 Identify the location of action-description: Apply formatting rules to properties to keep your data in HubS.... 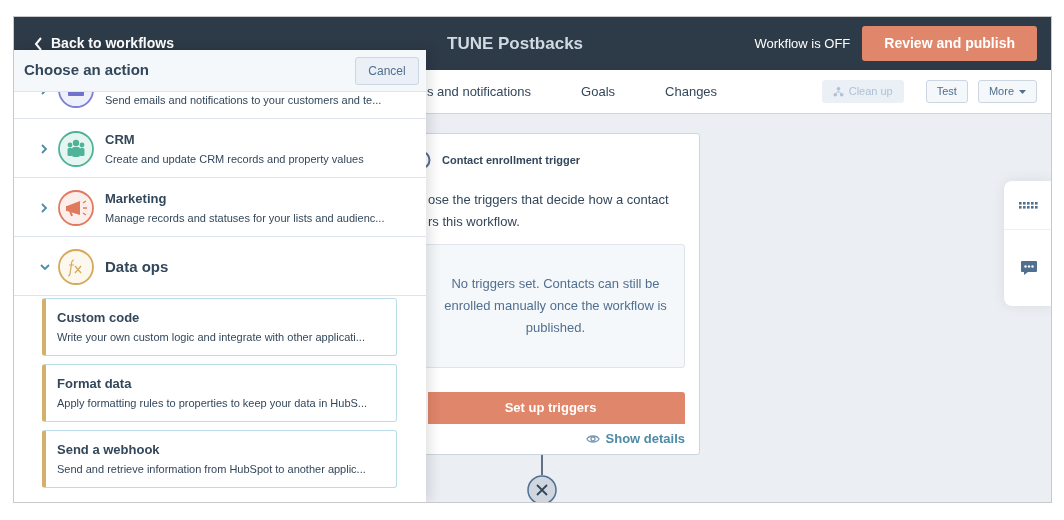
(212, 403).